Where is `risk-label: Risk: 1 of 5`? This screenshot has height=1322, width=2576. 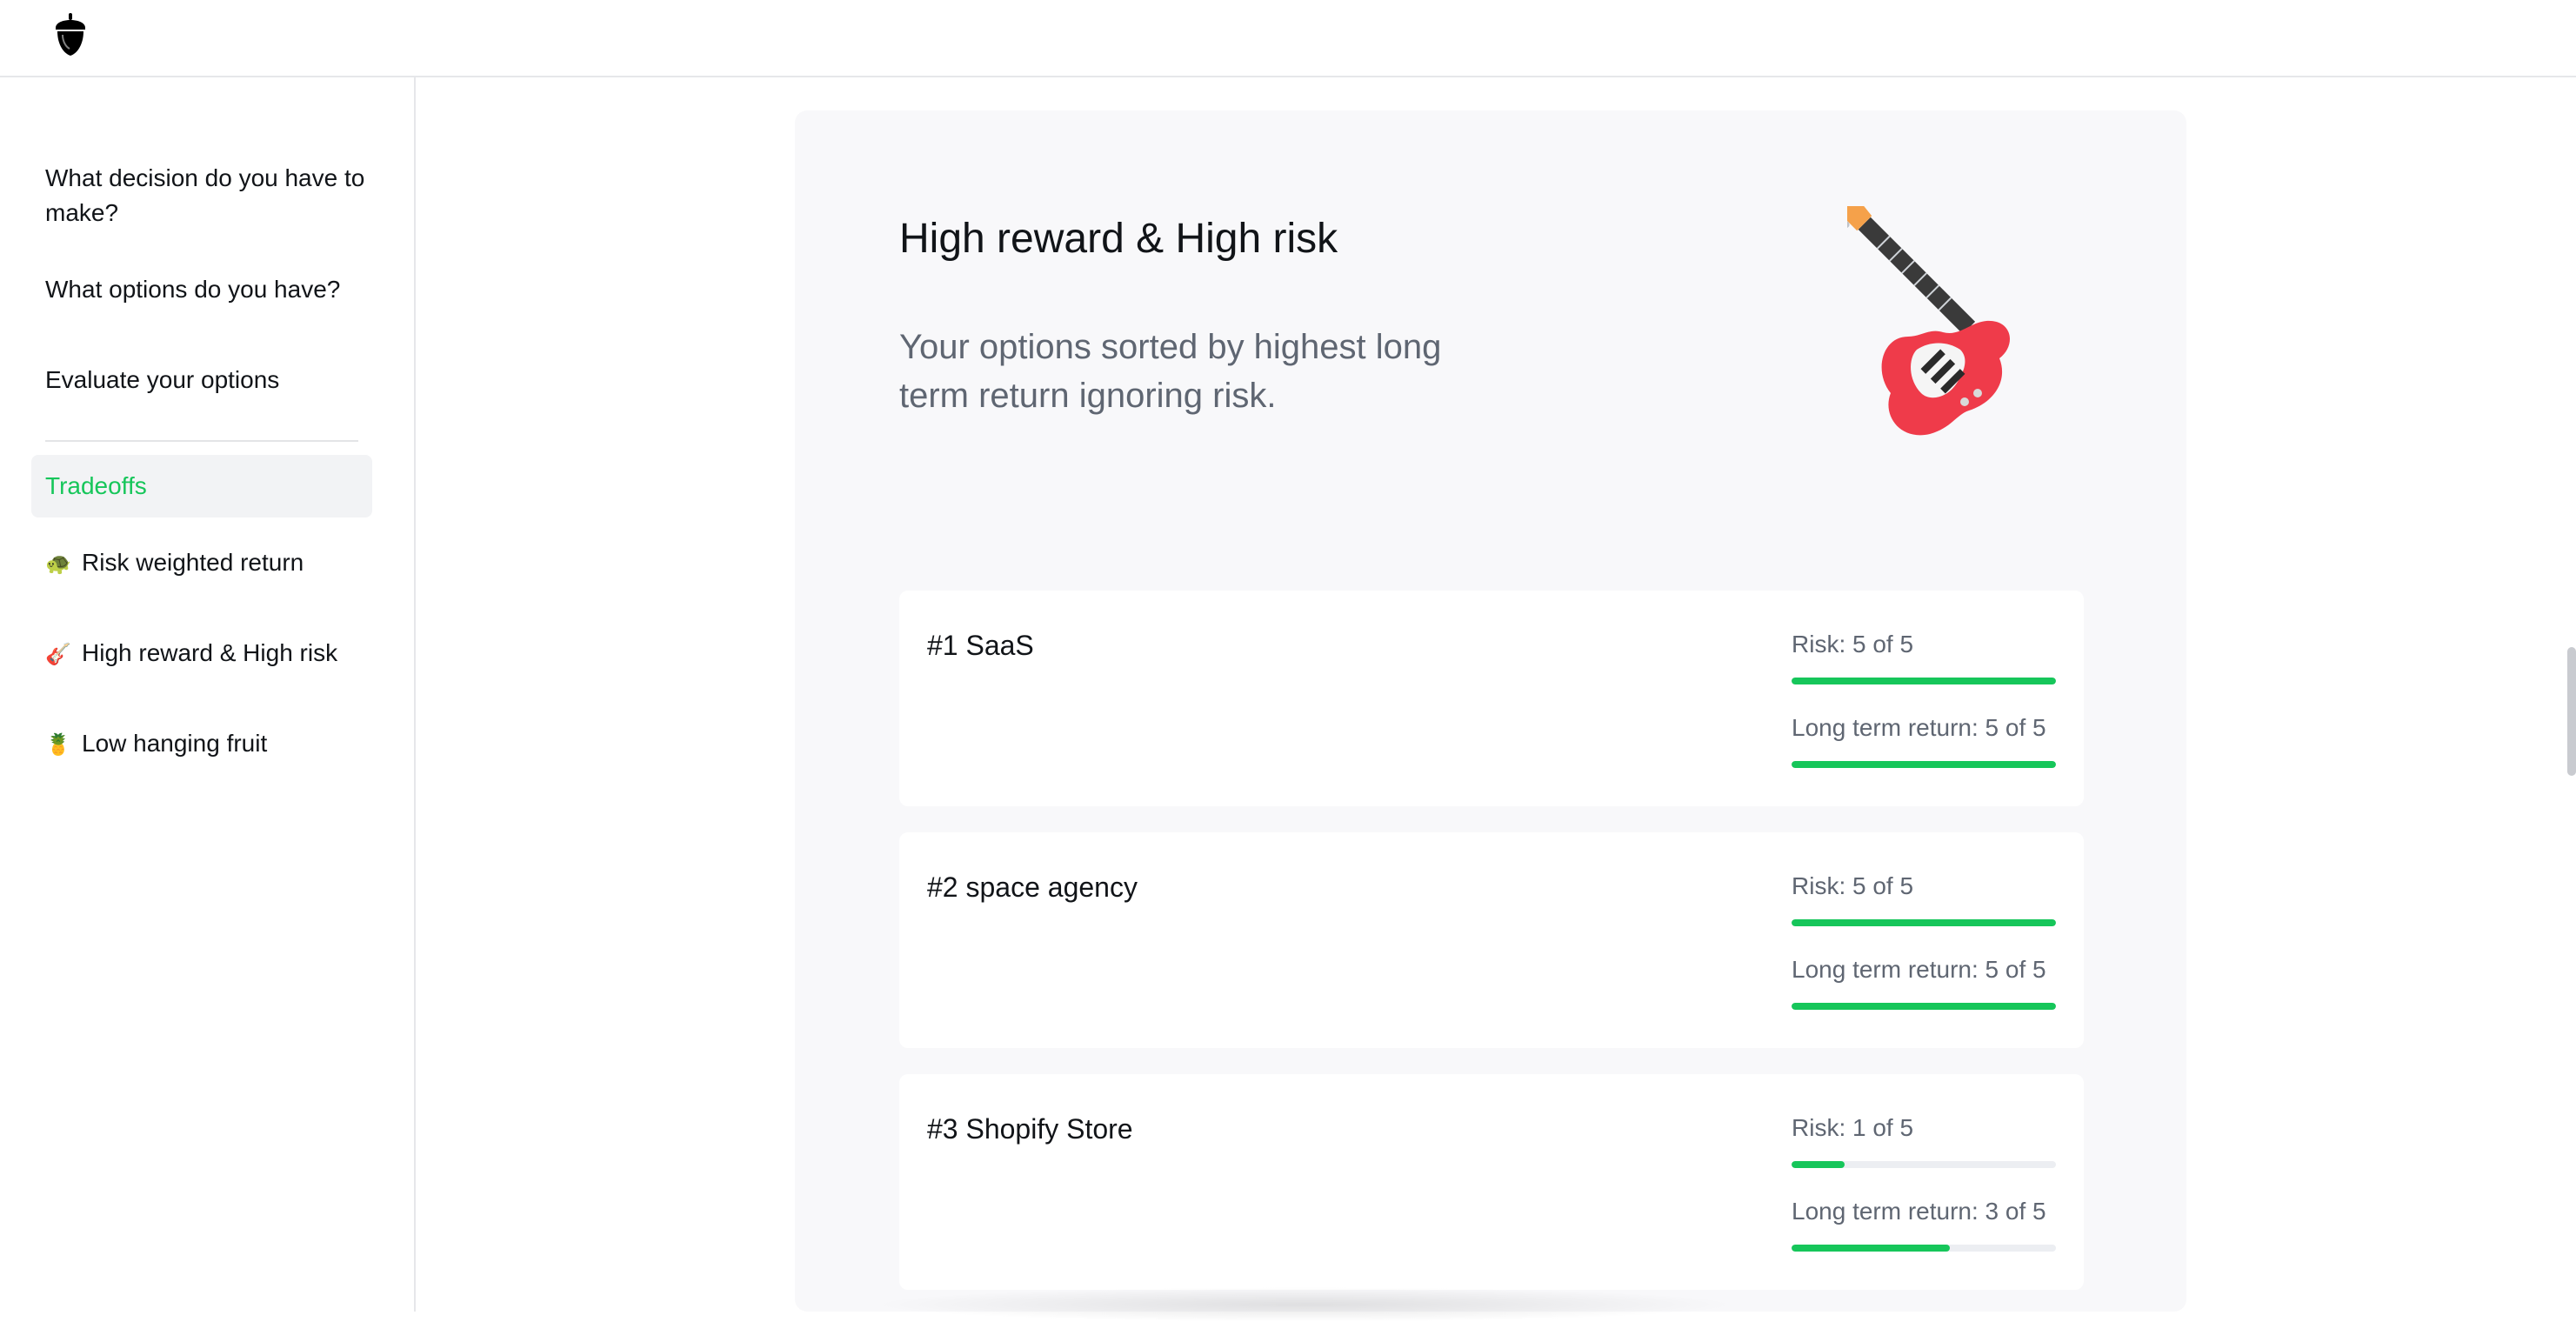
risk-label: Risk: 1 of 5 is located at coordinates (1853, 1127).